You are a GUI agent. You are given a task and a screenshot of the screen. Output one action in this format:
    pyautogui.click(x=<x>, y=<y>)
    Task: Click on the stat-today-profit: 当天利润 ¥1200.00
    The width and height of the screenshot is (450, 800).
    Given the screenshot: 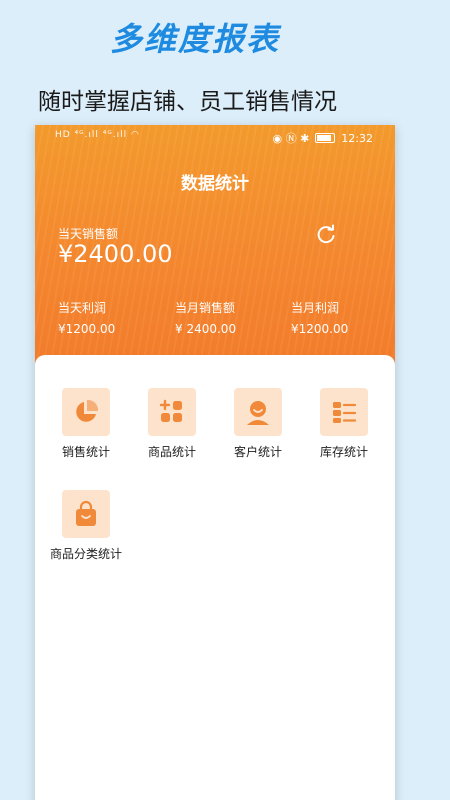 What is the action you would take?
    pyautogui.click(x=86, y=317)
    